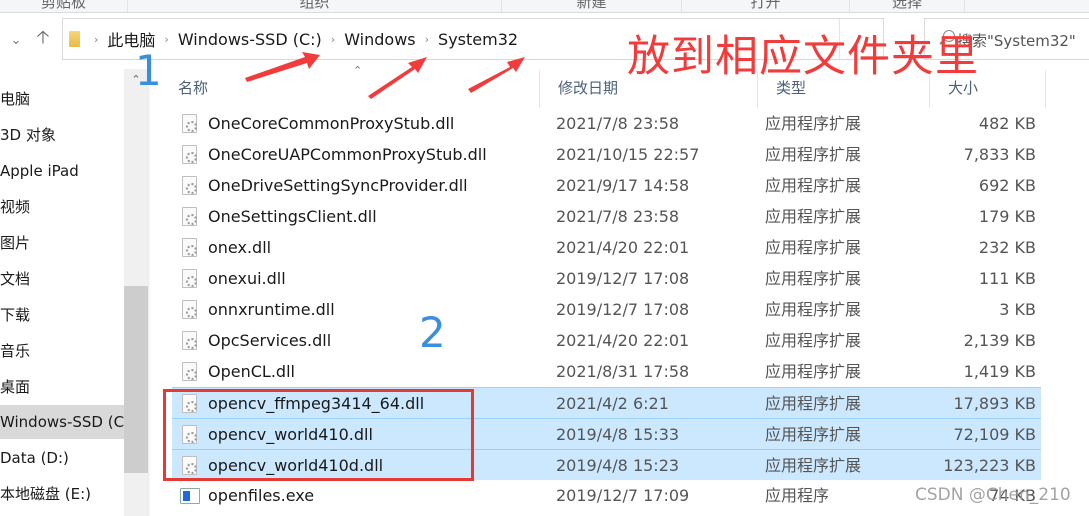  What do you see at coordinates (338, 185) in the screenshot?
I see `file-name: OneDriveSettingSyncProvider.dll` at bounding box center [338, 185].